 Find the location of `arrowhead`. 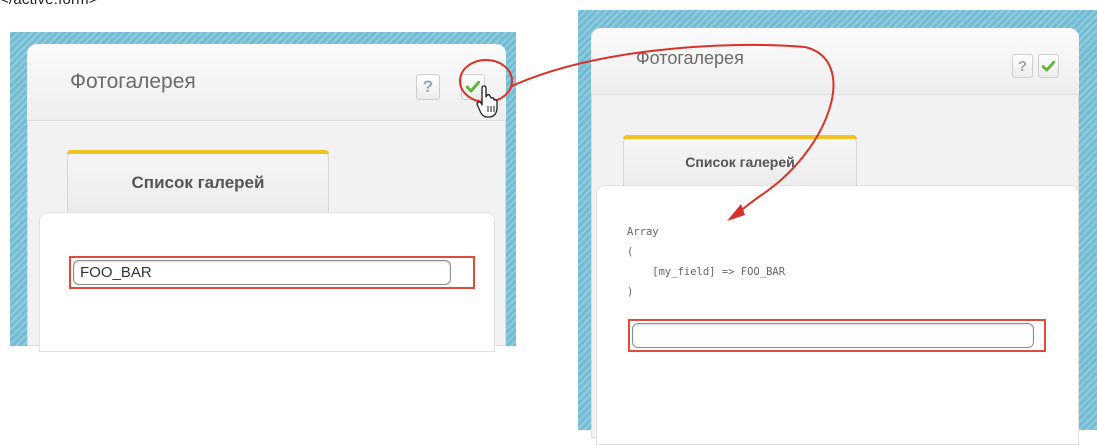

arrowhead is located at coordinates (736, 212).